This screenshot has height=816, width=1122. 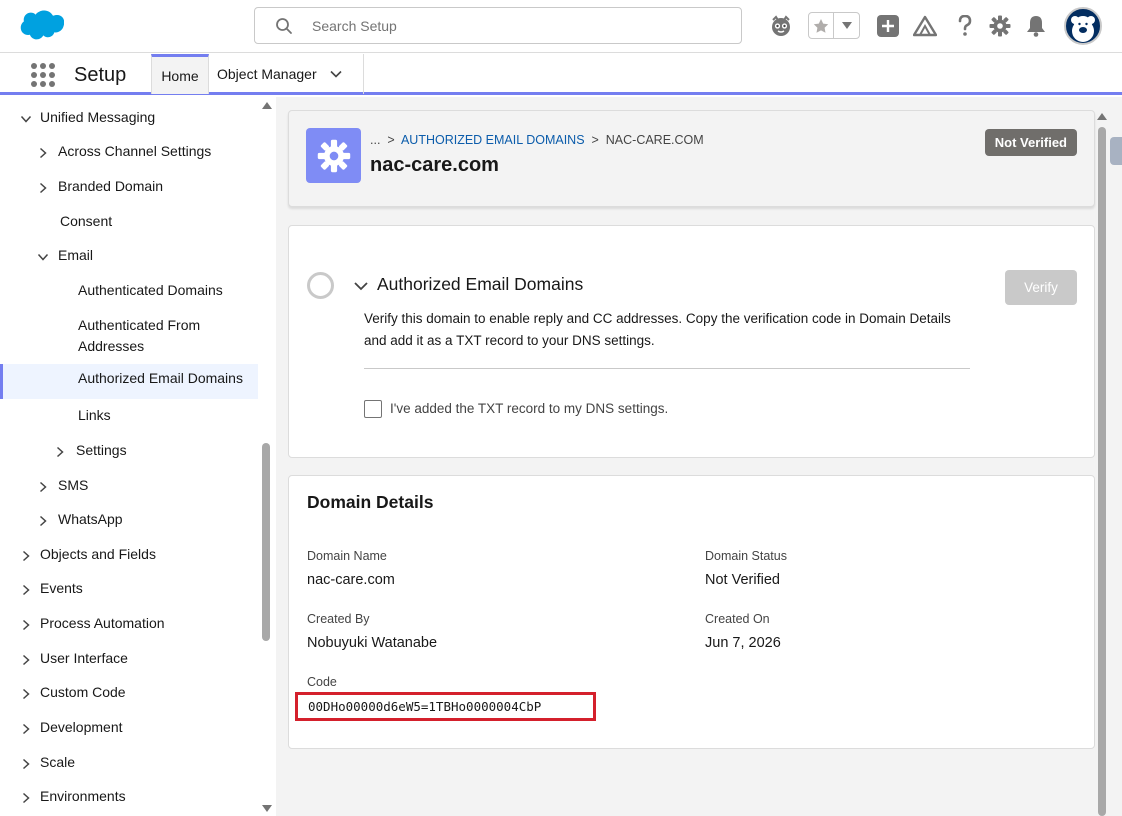 I want to click on page-title: nac-care.com, so click(x=434, y=165).